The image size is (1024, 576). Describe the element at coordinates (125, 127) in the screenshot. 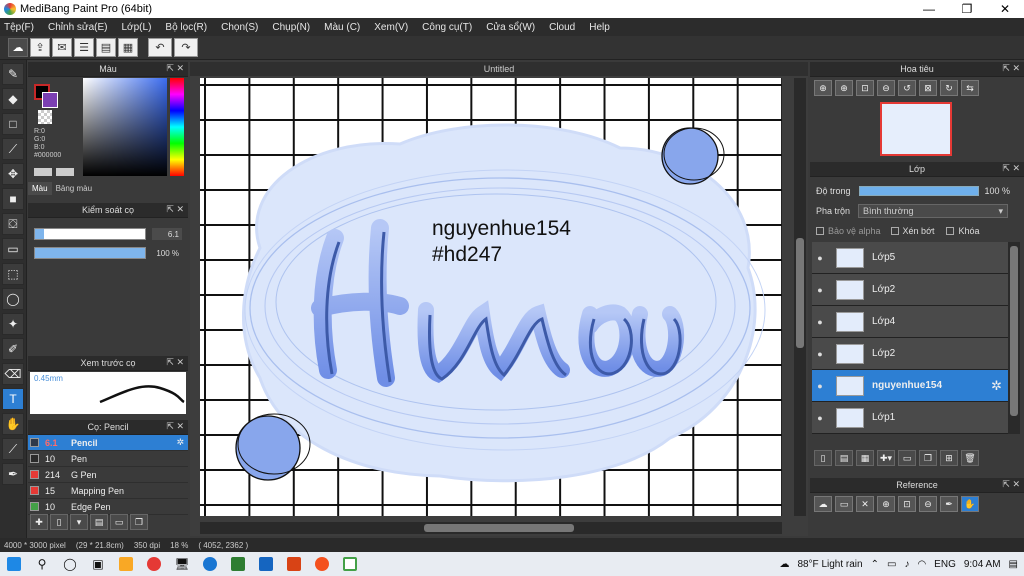

I see `saturation-value-picker` at that location.